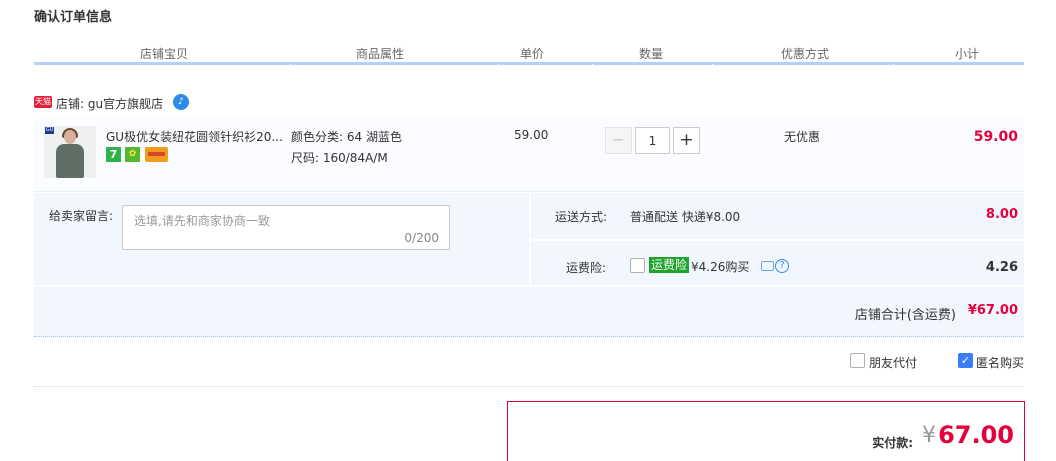  Describe the element at coordinates (992, 310) in the screenshot. I see `shop-total-value: ¥67.00` at that location.